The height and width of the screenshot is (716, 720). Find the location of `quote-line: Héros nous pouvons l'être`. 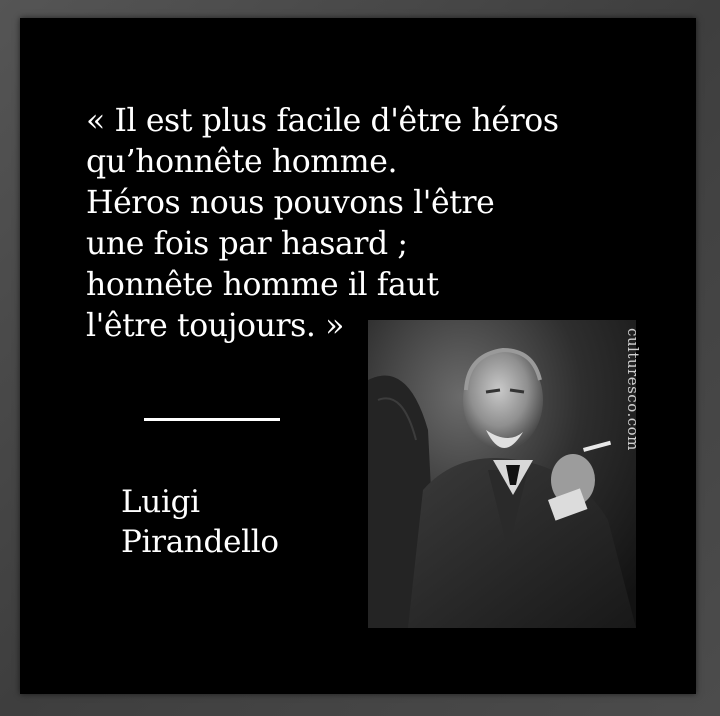

quote-line: Héros nous pouvons l'être is located at coordinates (290, 203).